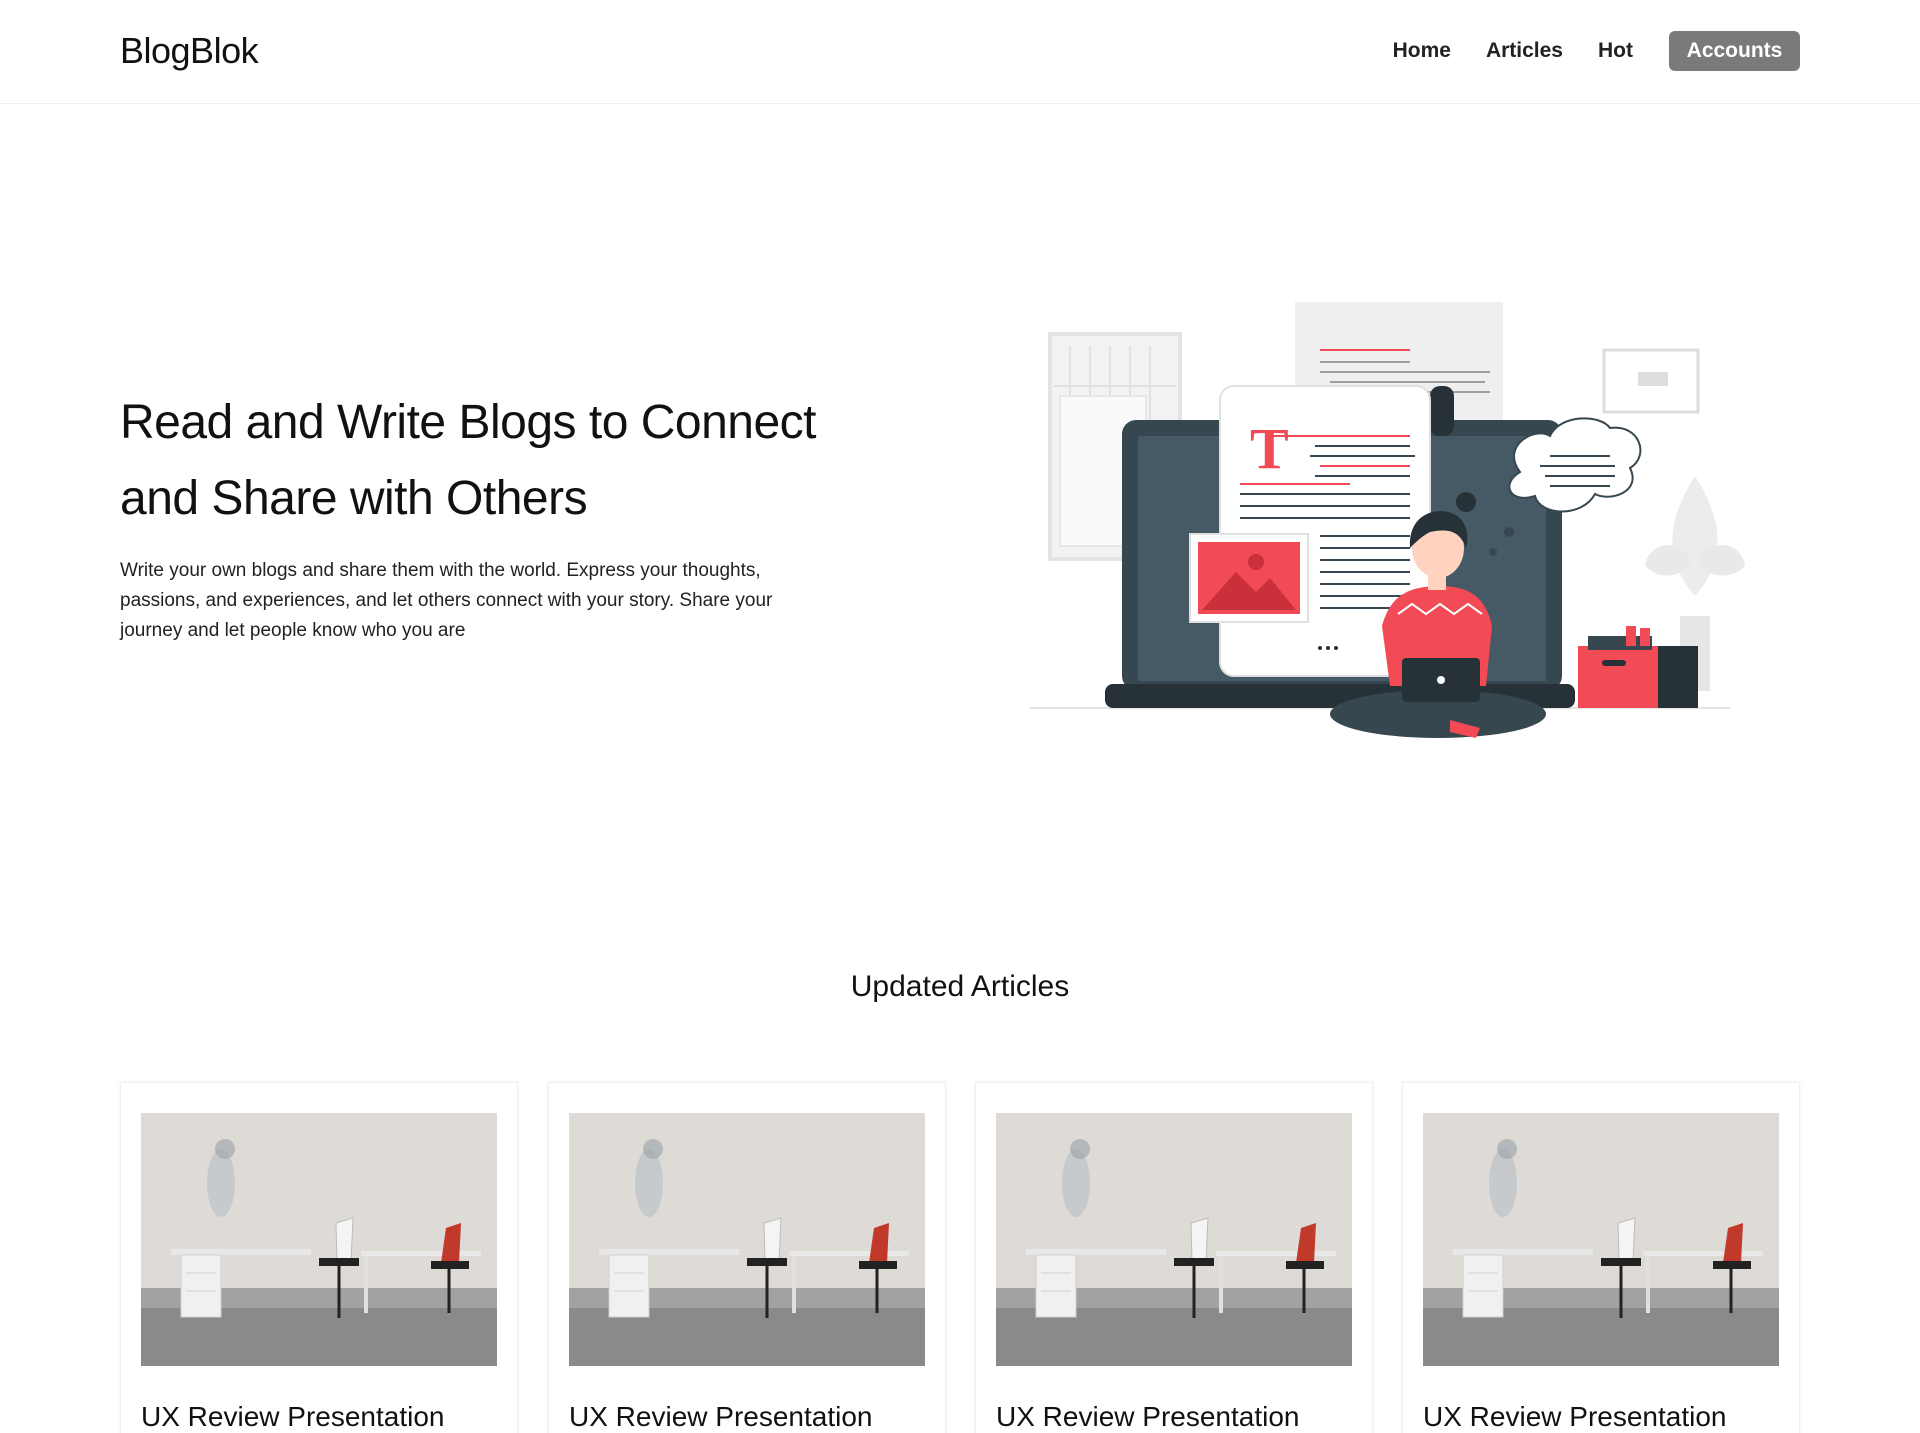  What do you see at coordinates (1524, 51) in the screenshot?
I see `nav-articles-link: Articles` at bounding box center [1524, 51].